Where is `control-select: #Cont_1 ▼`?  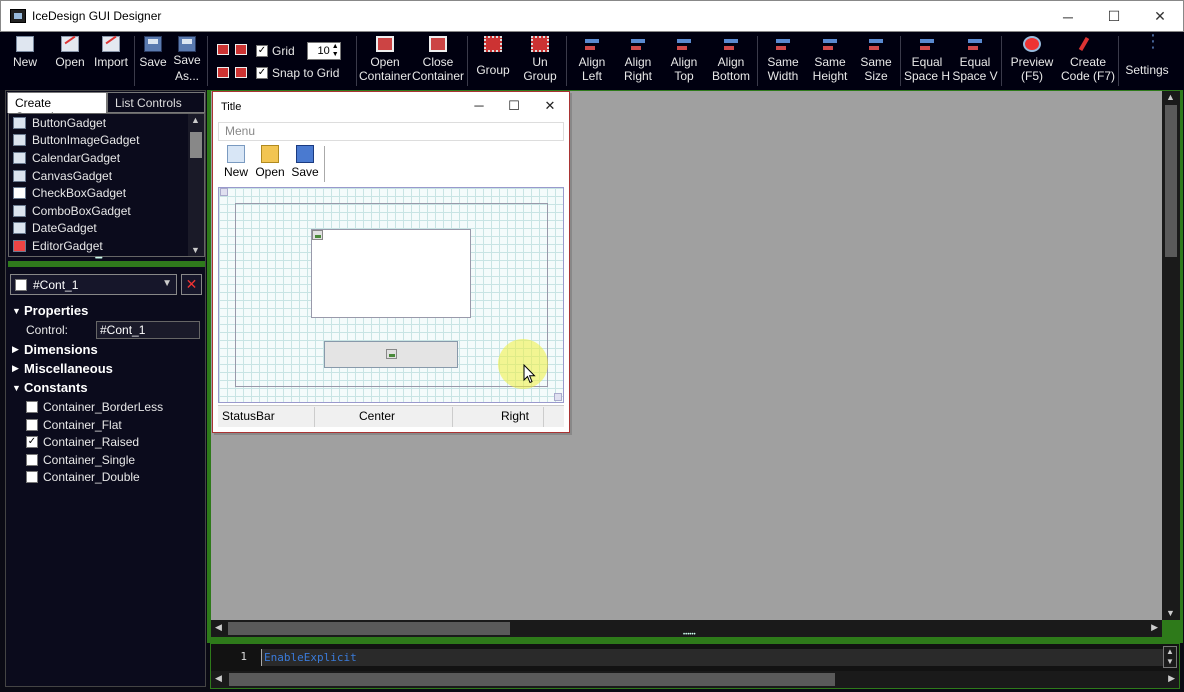 control-select: #Cont_1 ▼ is located at coordinates (93, 284).